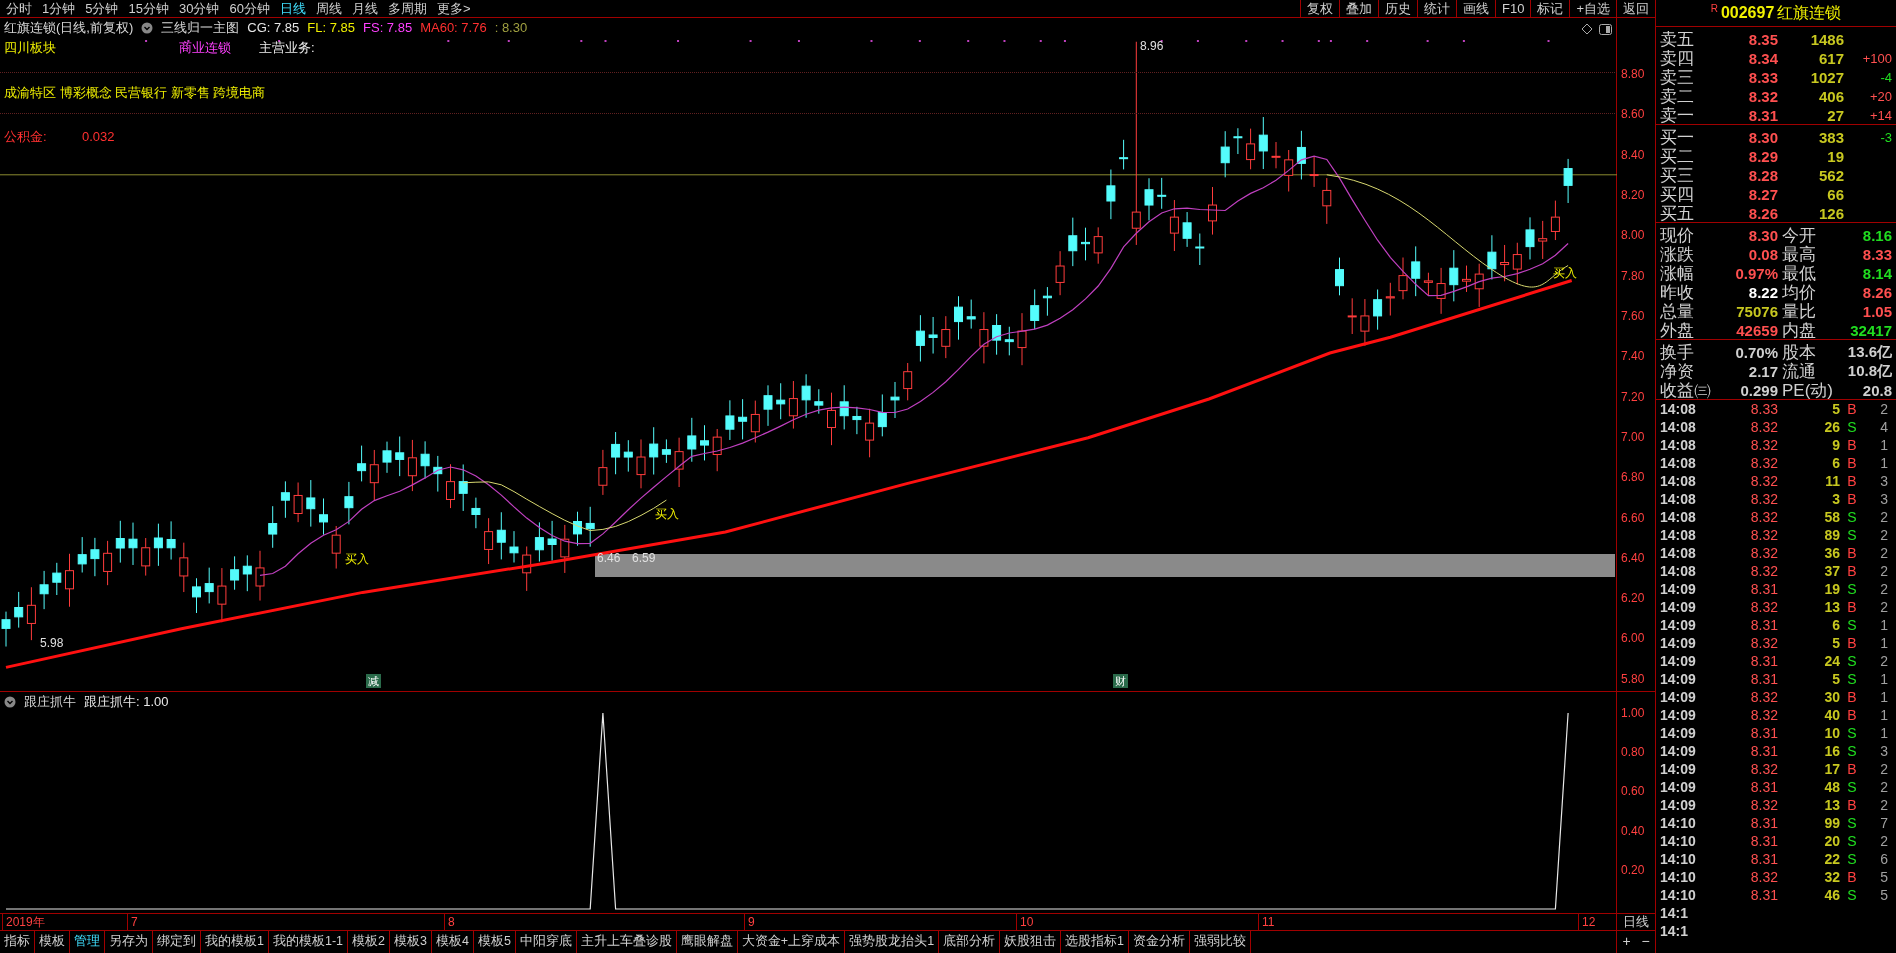 This screenshot has width=1896, height=953. Describe the element at coordinates (287, 48) in the screenshot. I see `business-label: 主营业务:` at that location.